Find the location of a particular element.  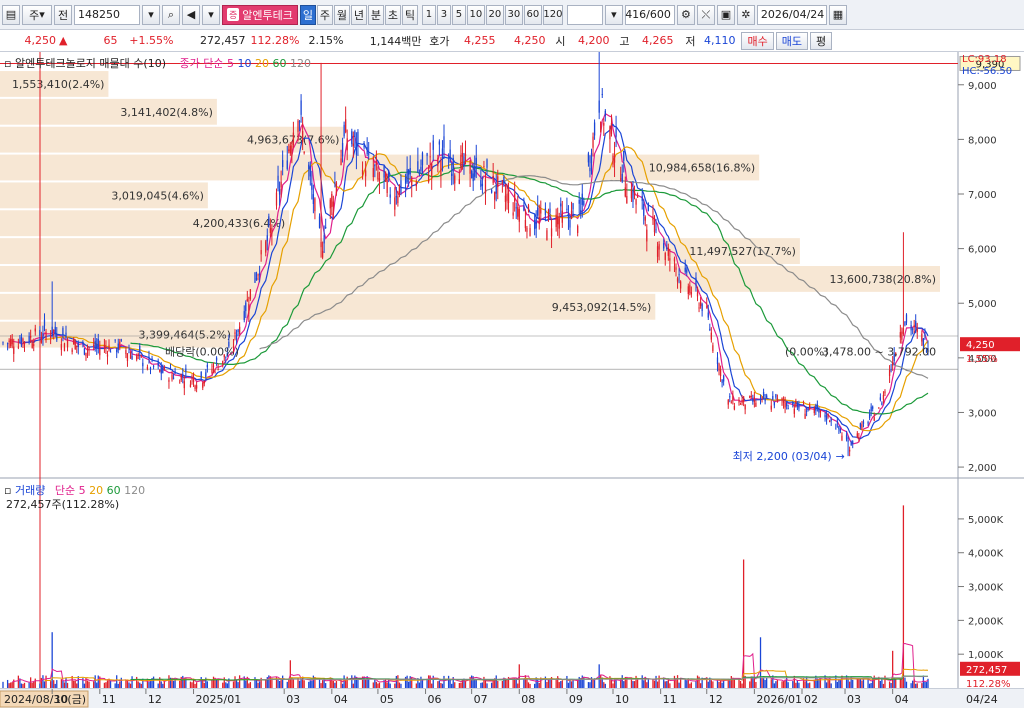

ma-legend-60: 60 is located at coordinates (277, 63).